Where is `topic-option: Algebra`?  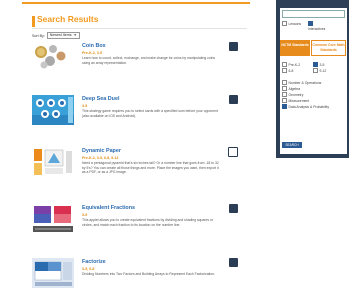
topic-option: Algebra is located at coordinates (291, 88).